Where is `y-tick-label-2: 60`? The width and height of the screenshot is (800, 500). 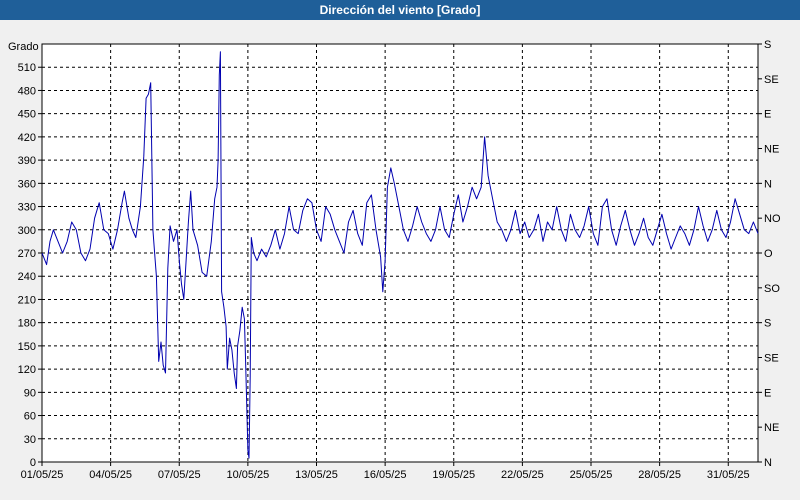
y-tick-label-2: 60 is located at coordinates (30, 417).